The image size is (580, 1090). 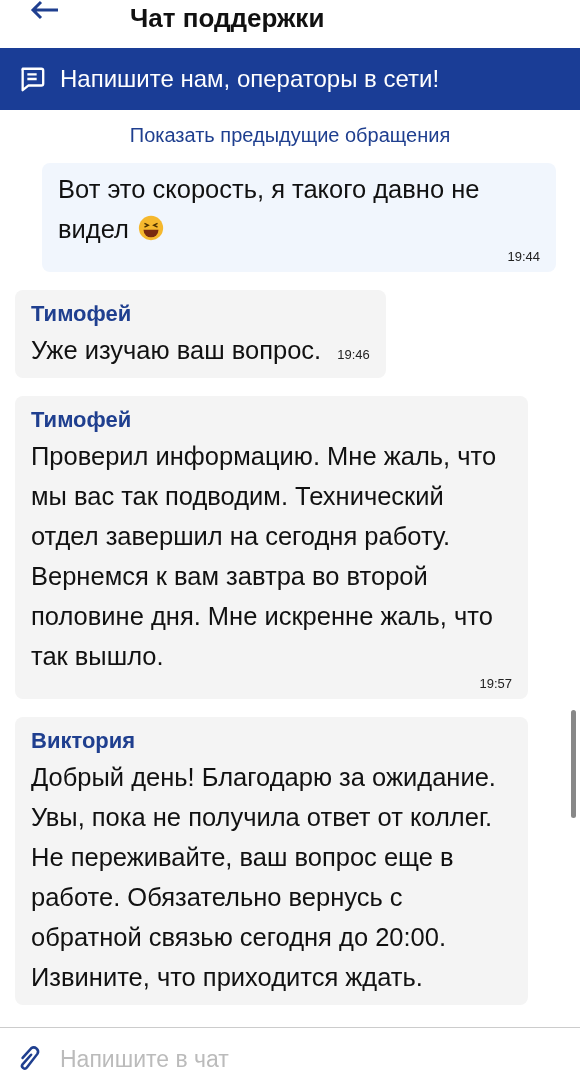 I want to click on message-input: Напишите в чат, so click(x=290, y=1059).